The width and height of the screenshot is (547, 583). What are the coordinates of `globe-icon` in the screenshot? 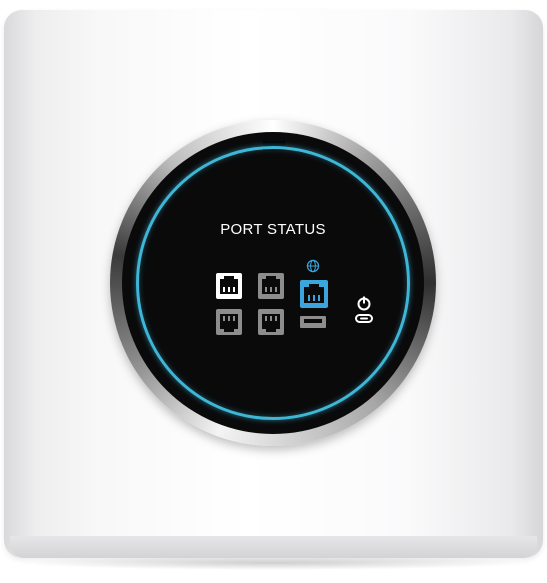 It's located at (313, 266).